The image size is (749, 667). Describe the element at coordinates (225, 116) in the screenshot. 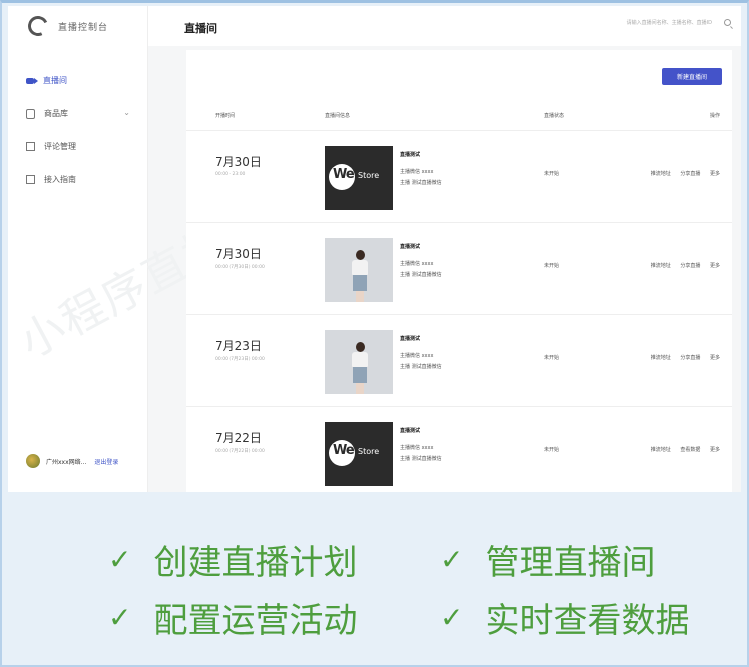

I see `column-header: 开播时间` at that location.